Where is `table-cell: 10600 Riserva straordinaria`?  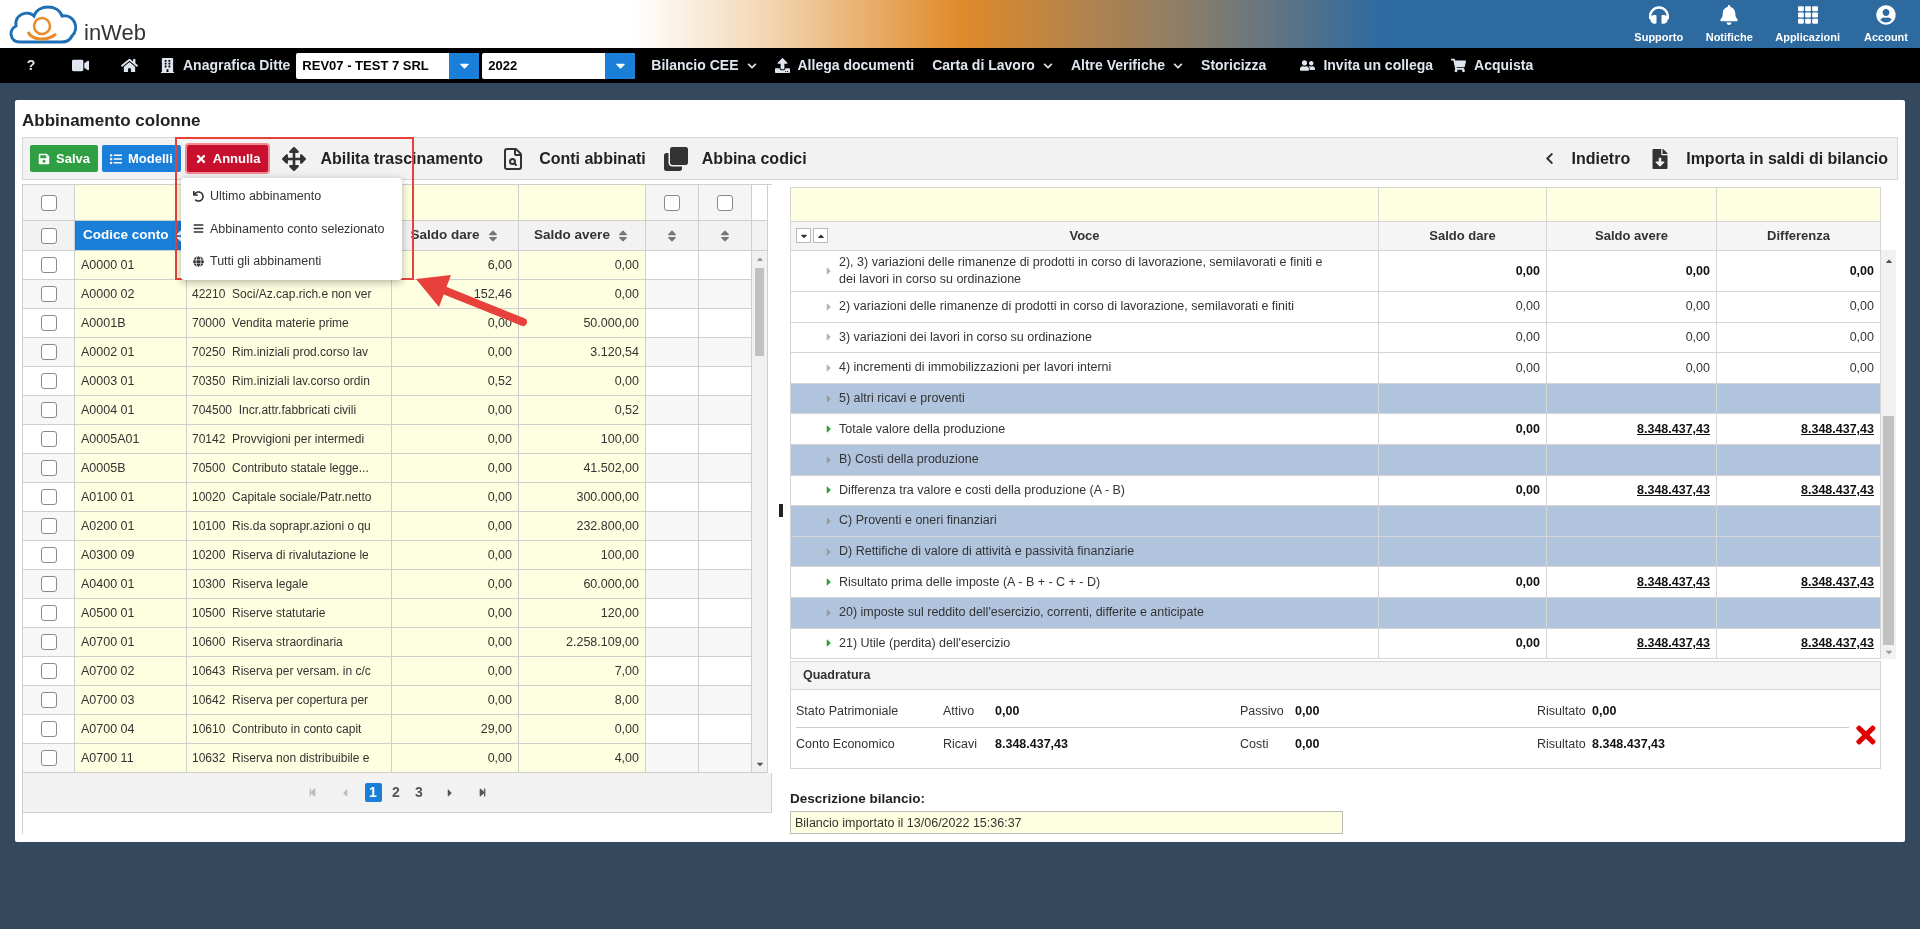
table-cell: 10600 Riserva straordinaria is located at coordinates (289, 642).